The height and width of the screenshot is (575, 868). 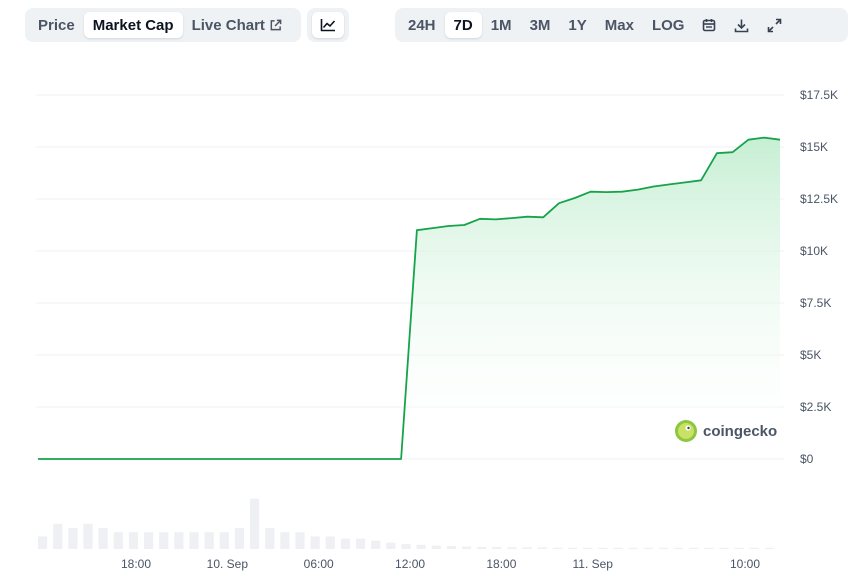 What do you see at coordinates (740, 431) in the screenshot?
I see `watermark-text: coingecko` at bounding box center [740, 431].